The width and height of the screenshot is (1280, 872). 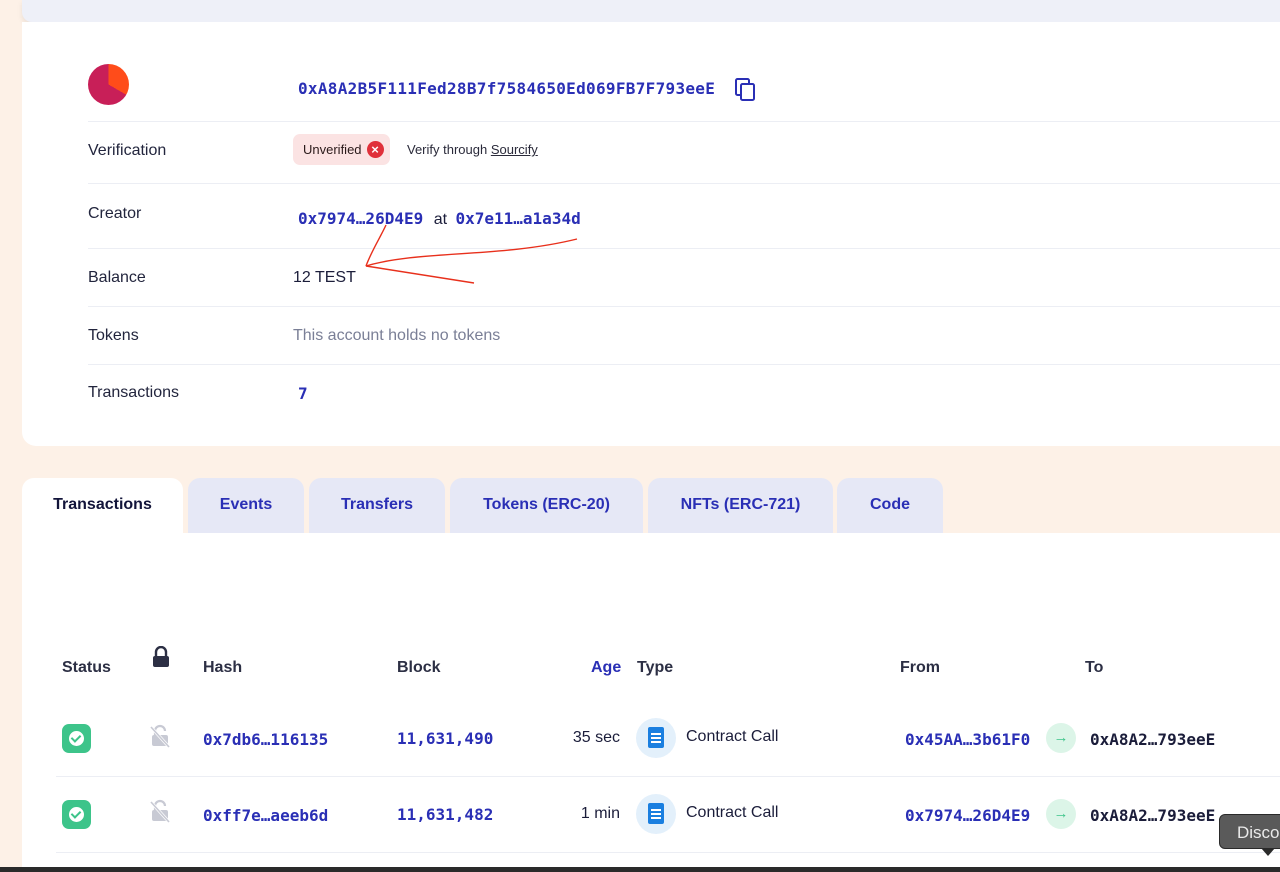 I want to click on from-address-link: 0x7974…26D4E9, so click(x=967, y=815).